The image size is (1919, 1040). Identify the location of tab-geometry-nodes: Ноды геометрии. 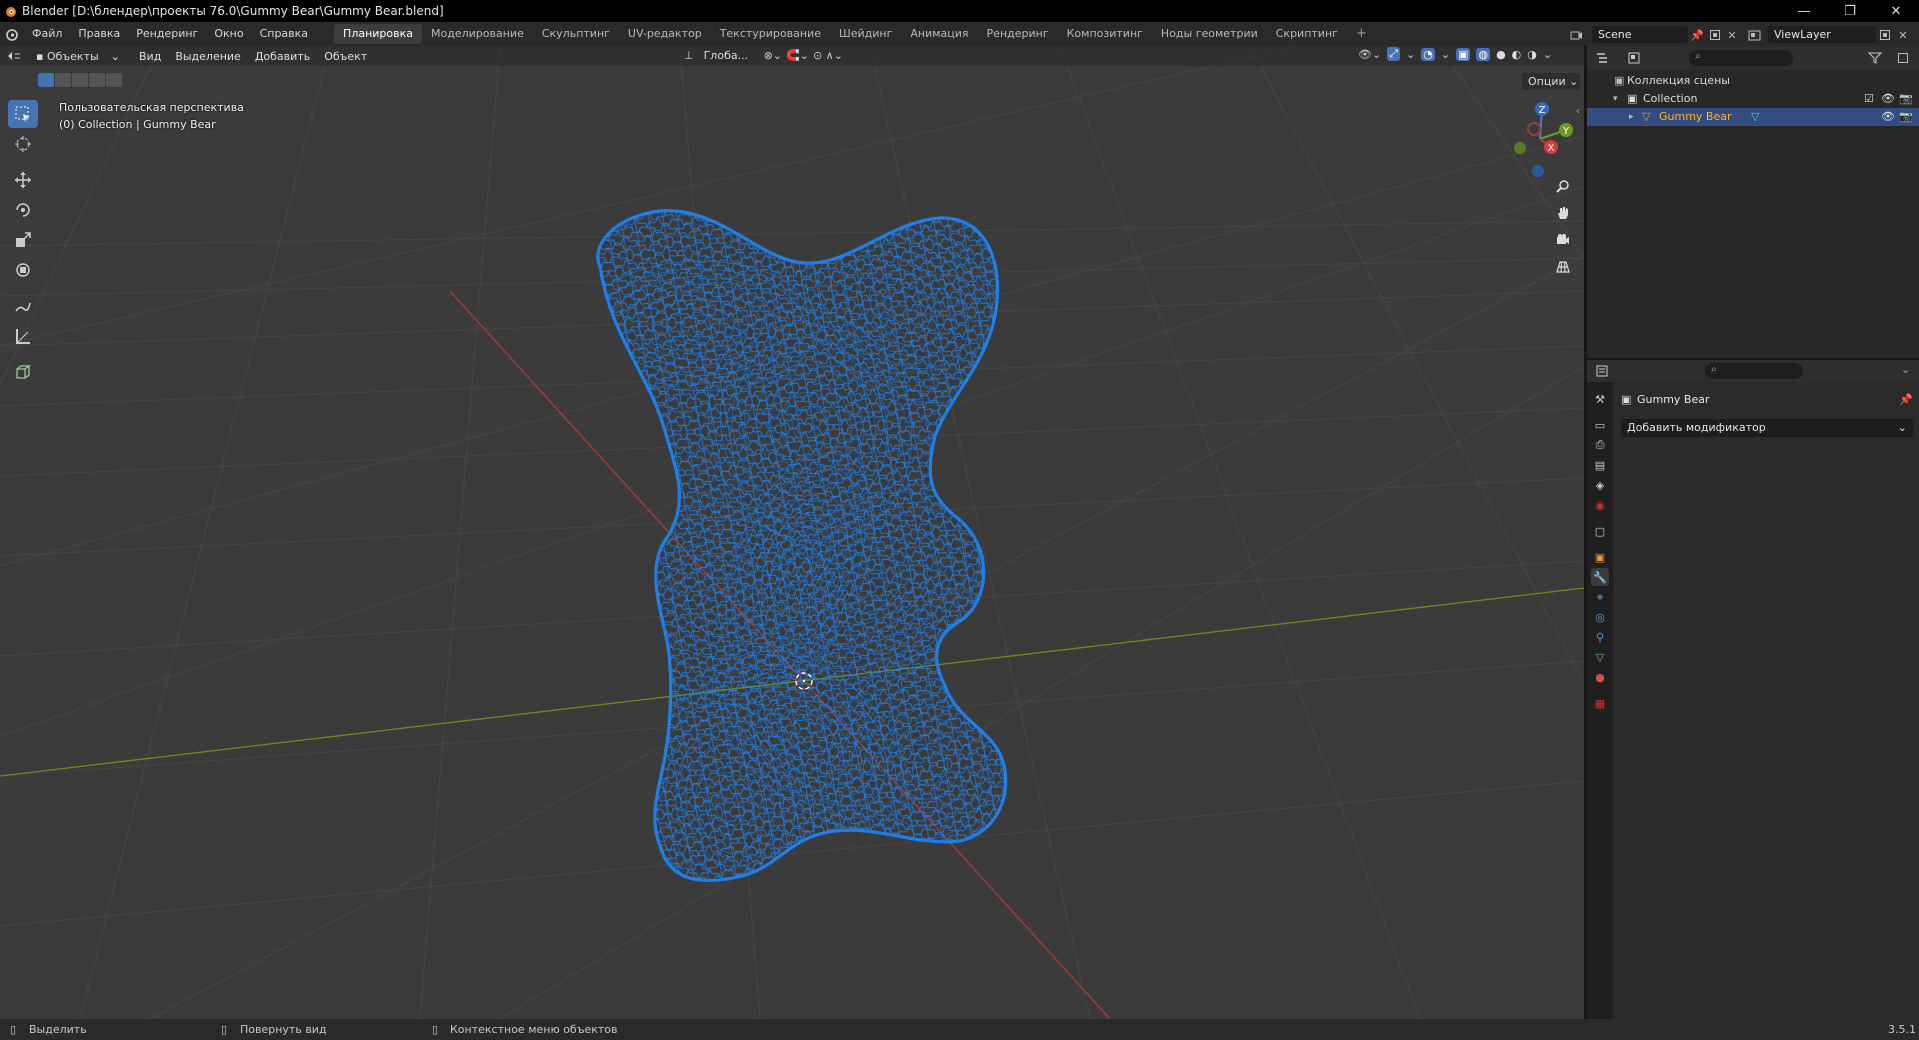
(1209, 34).